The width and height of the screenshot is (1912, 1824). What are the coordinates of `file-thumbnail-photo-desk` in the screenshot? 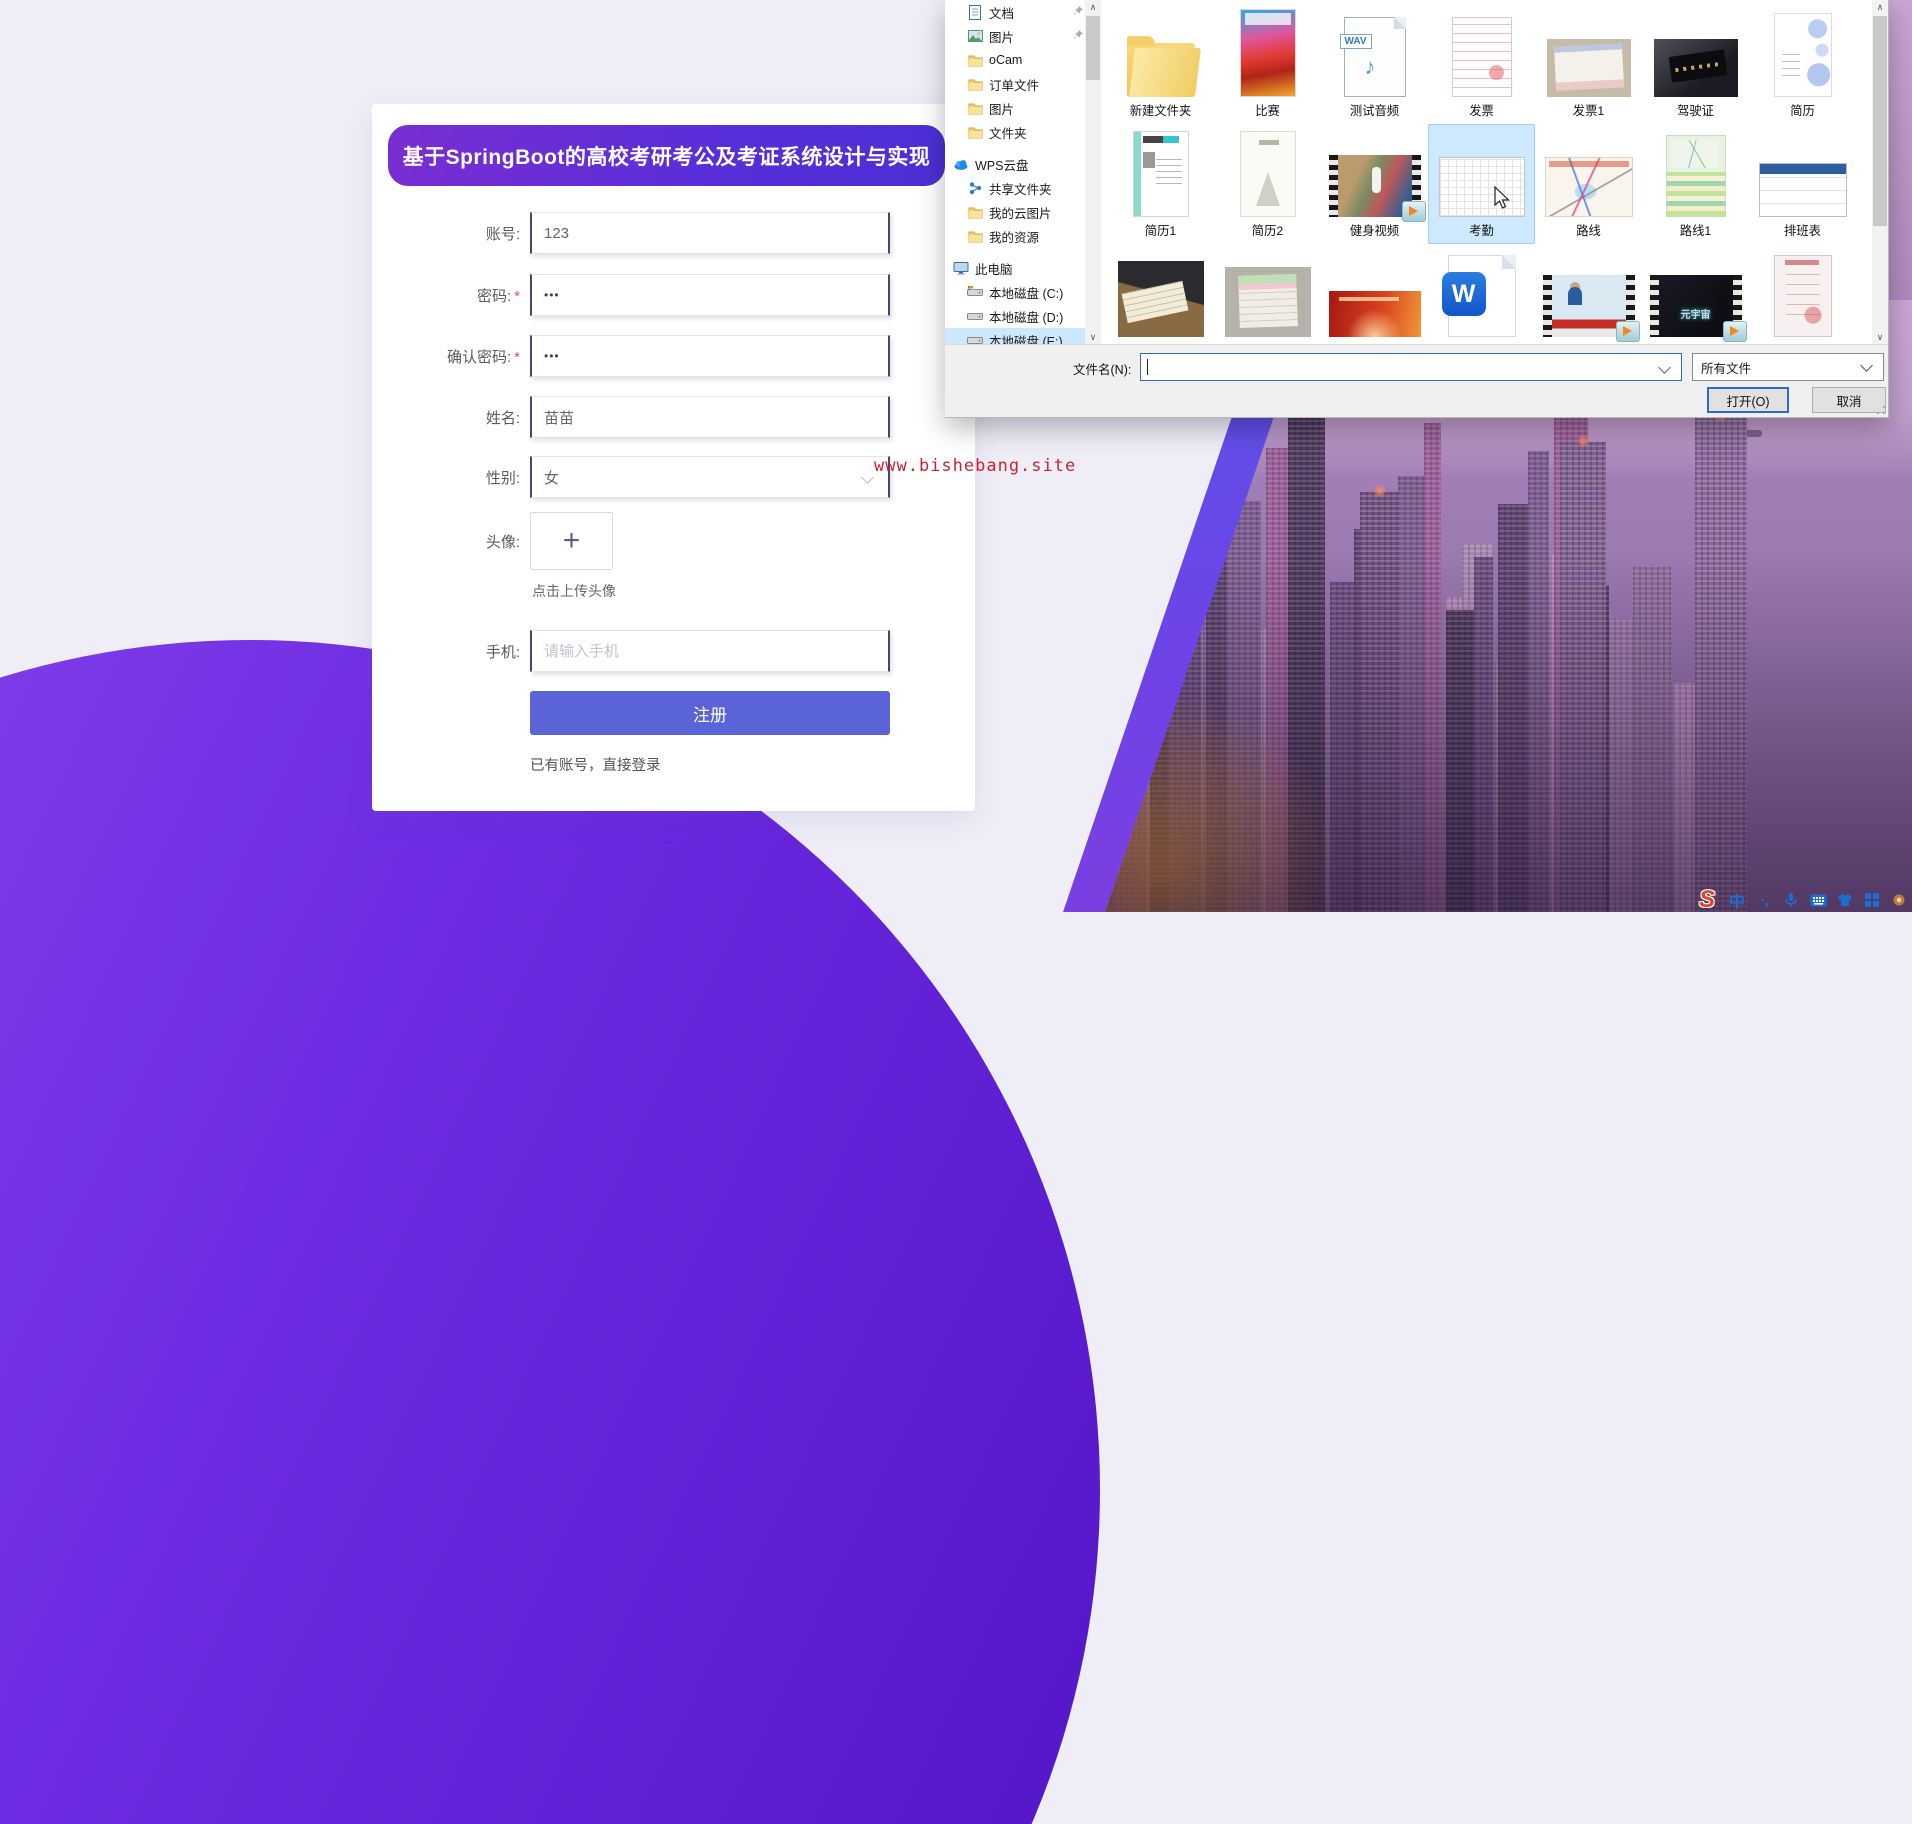 It's located at (1160, 299).